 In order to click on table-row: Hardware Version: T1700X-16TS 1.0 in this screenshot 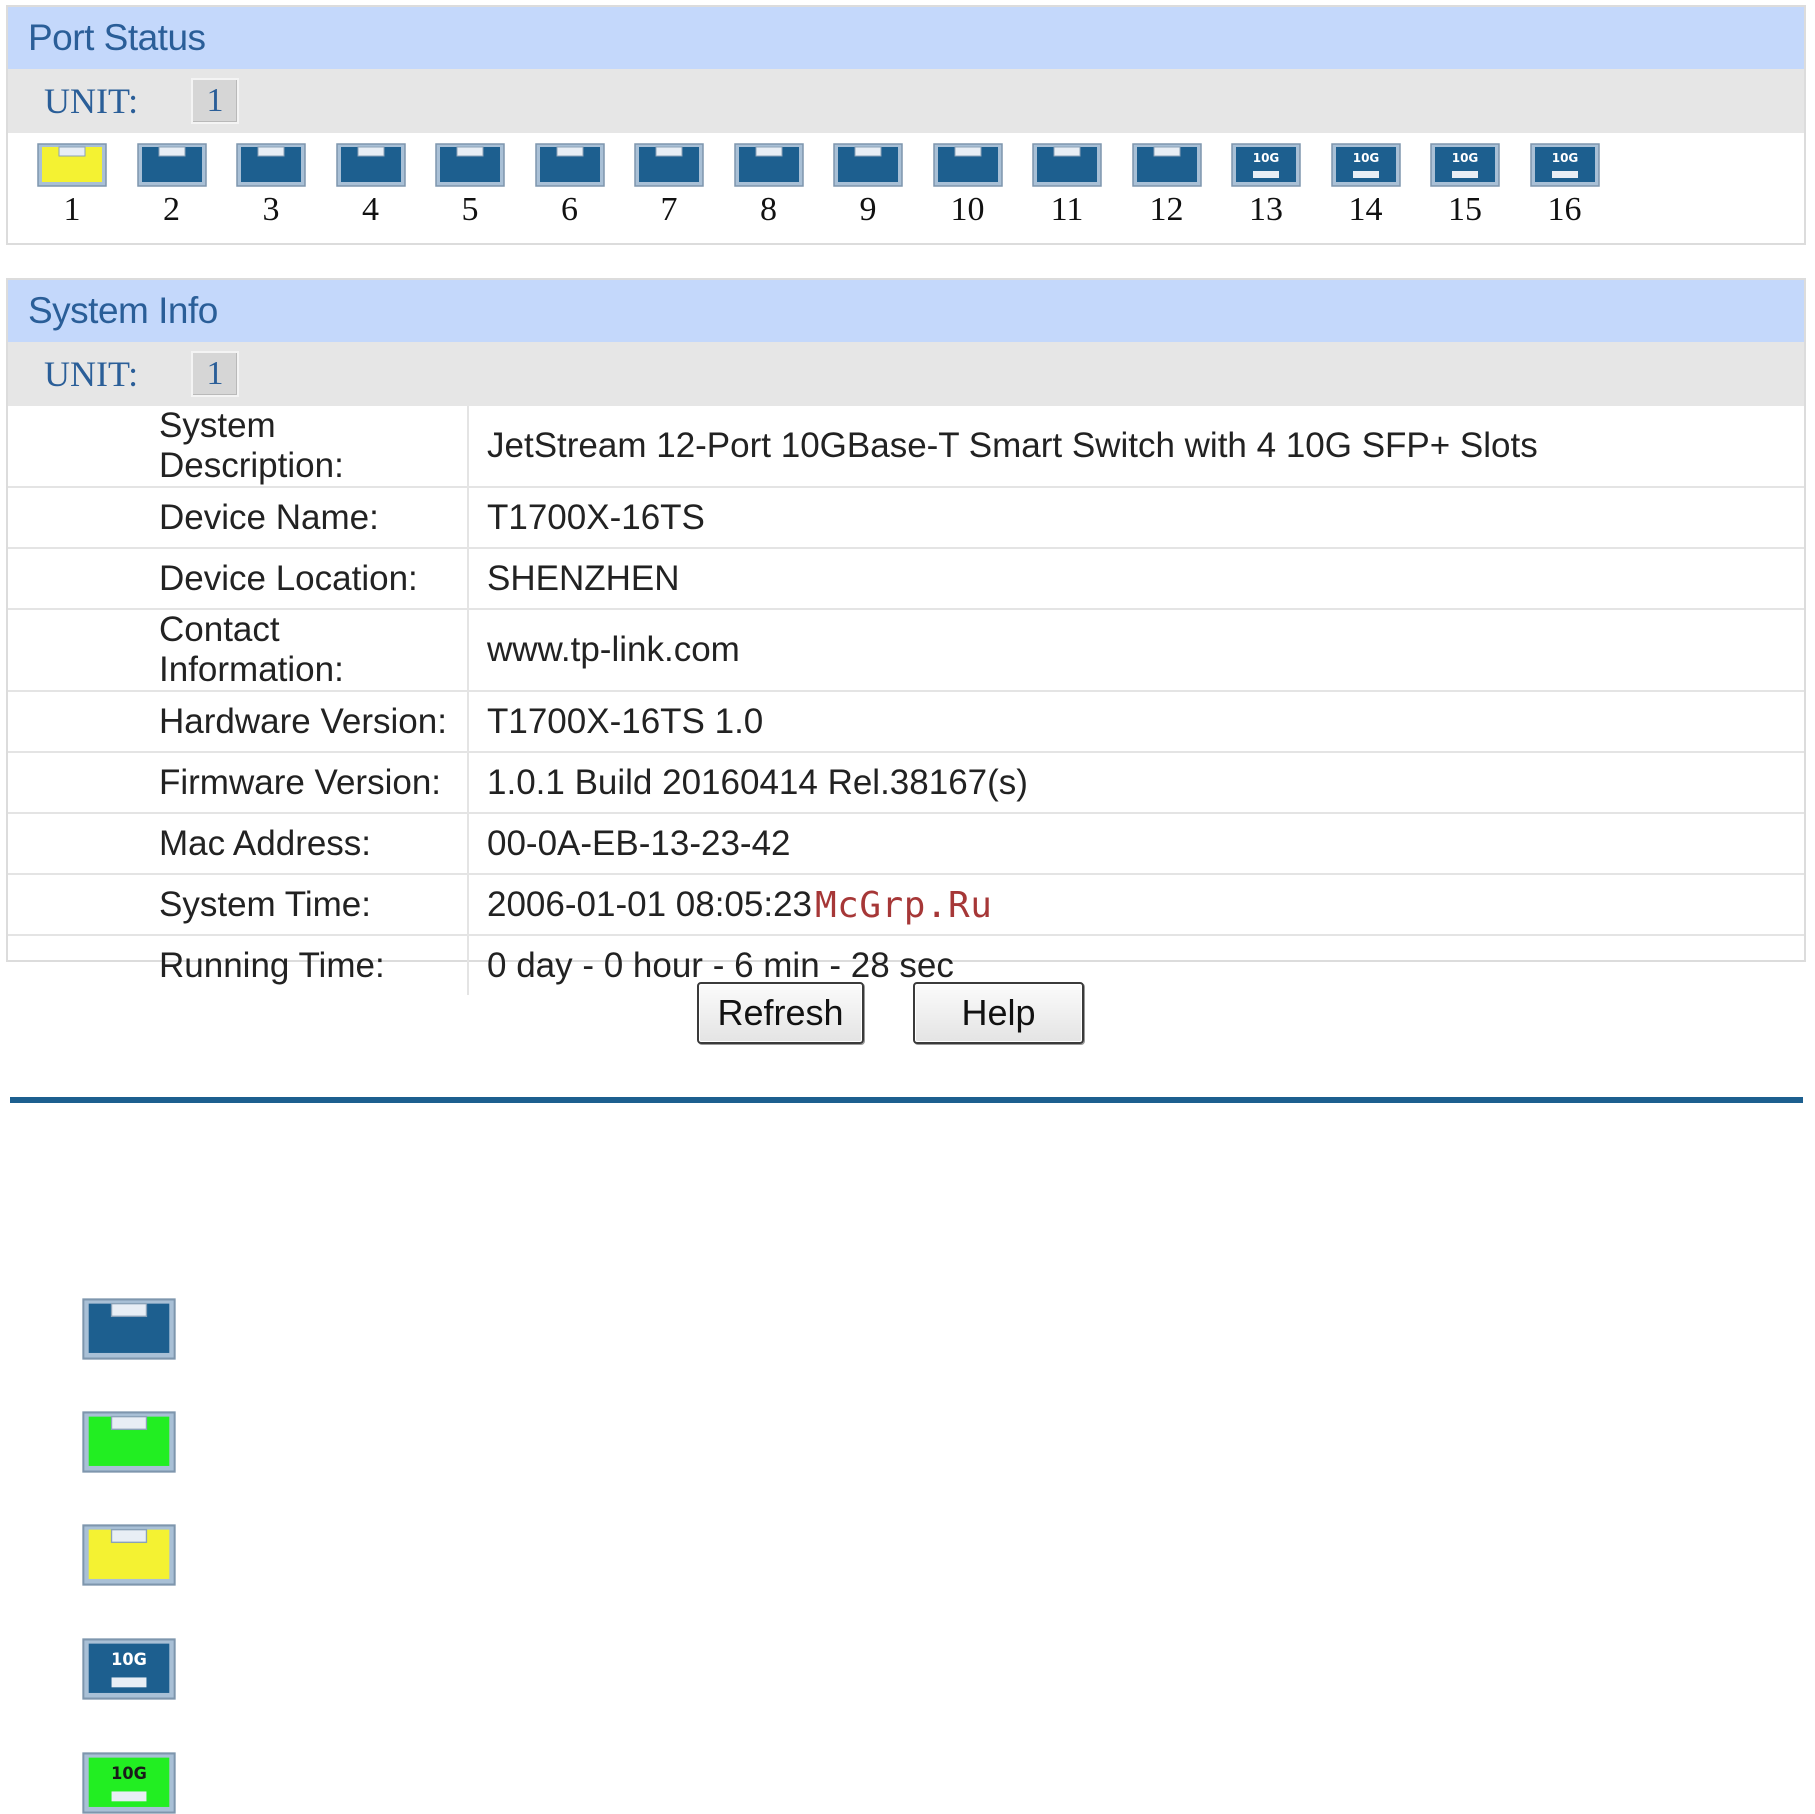, I will do `click(906, 721)`.